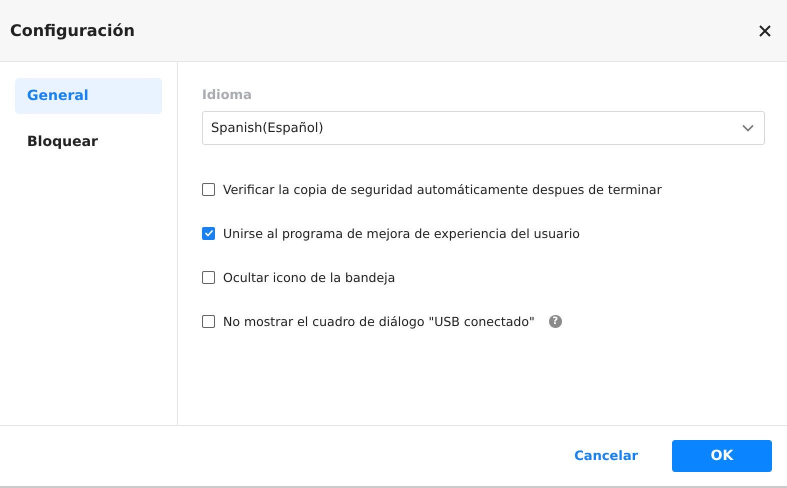  What do you see at coordinates (606, 456) in the screenshot?
I see `cancel-button: Cancelar` at bounding box center [606, 456].